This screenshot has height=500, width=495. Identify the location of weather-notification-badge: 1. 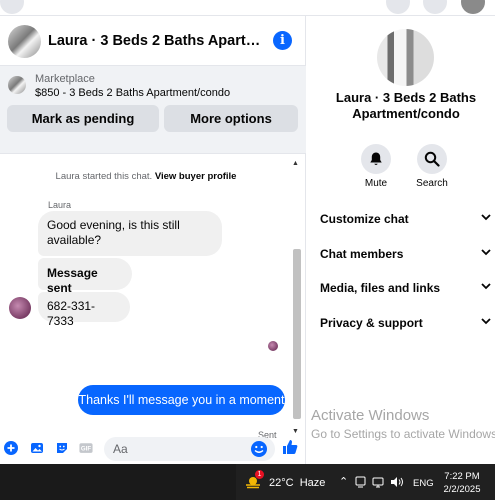
(259, 474).